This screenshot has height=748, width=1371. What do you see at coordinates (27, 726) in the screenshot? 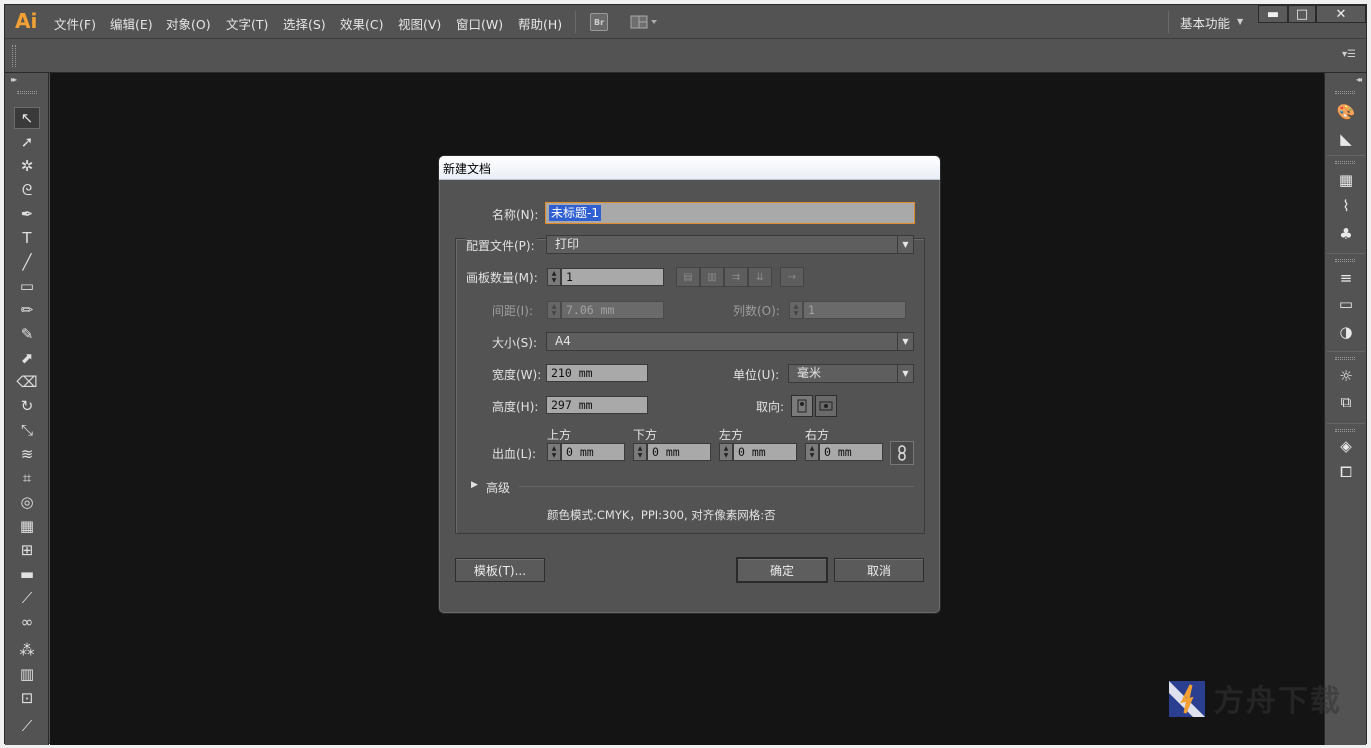
I see `slice-tool: ⟋` at bounding box center [27, 726].